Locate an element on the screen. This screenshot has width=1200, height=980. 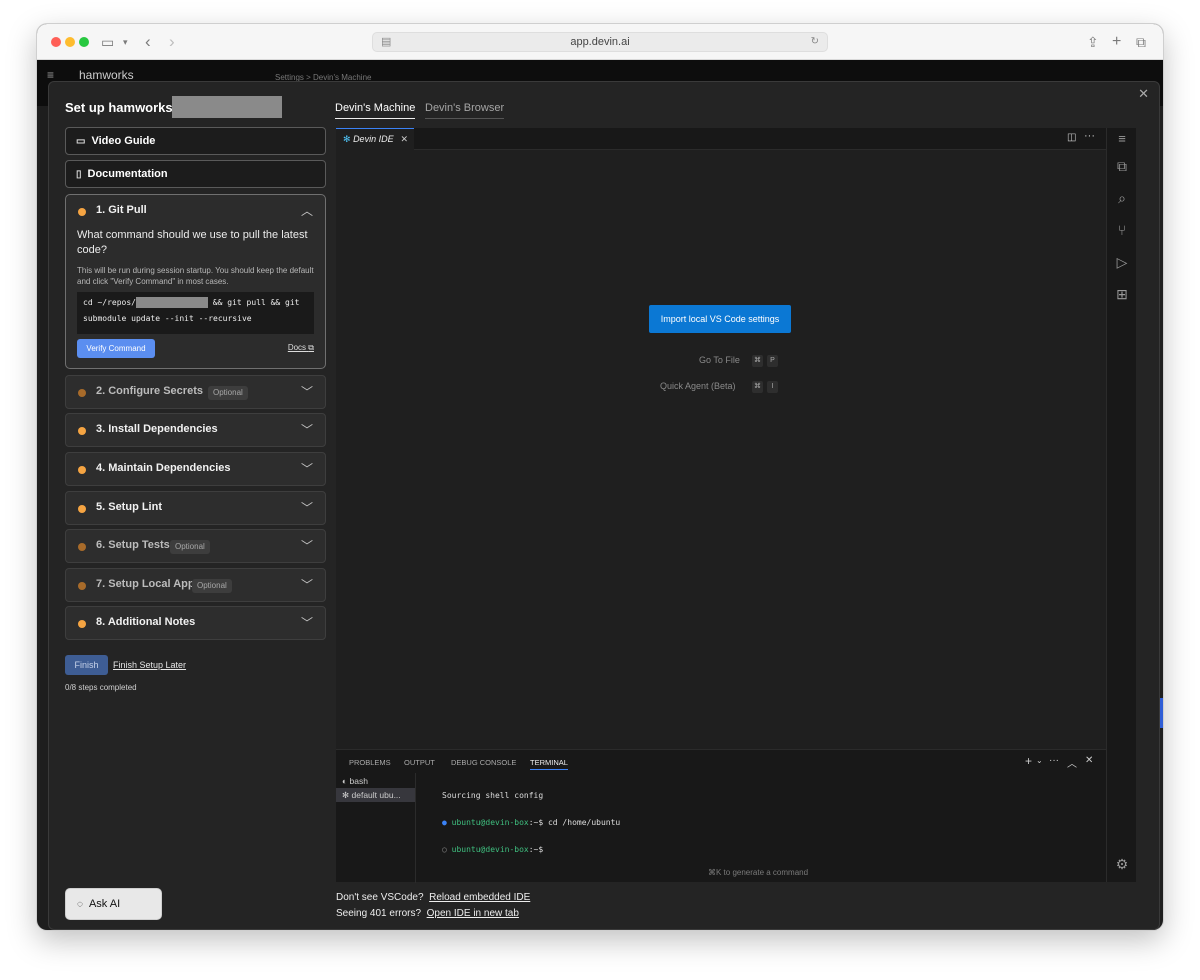
import-vscode-settings-button: Import local VS Code settings is located at coordinates (720, 319).